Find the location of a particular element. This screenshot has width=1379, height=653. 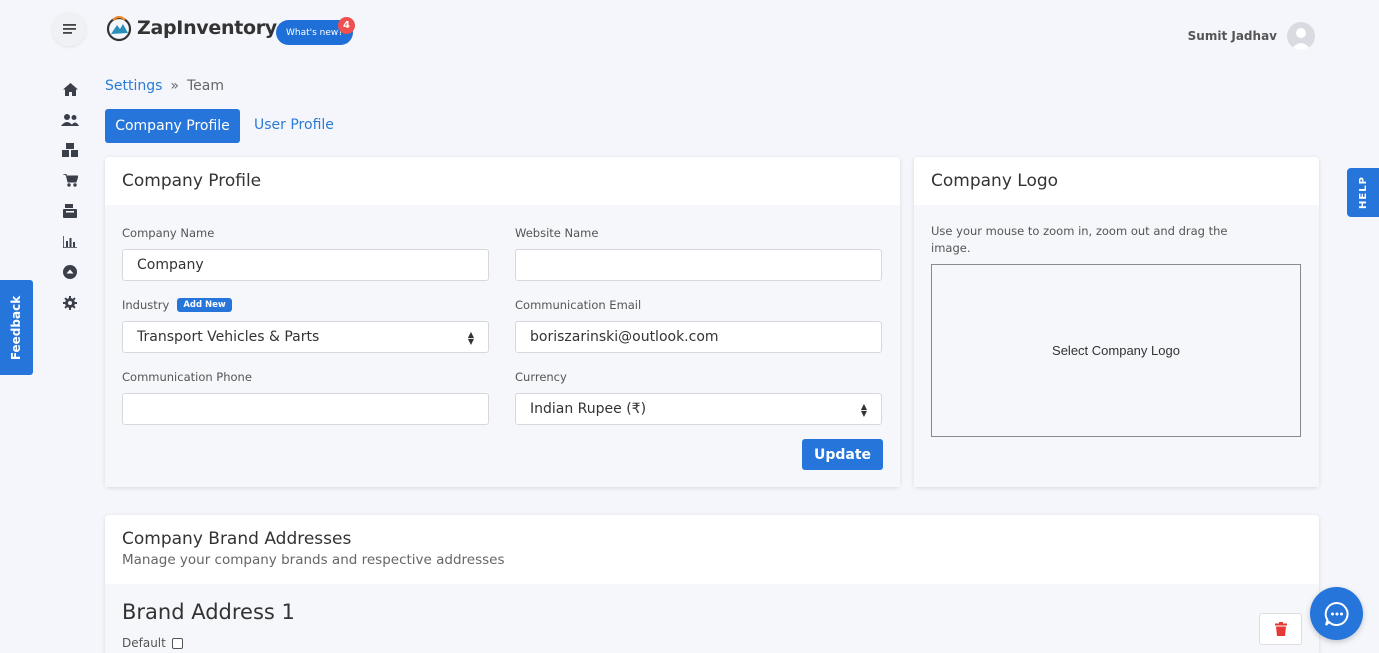

trash-icon is located at coordinates (1280, 629).